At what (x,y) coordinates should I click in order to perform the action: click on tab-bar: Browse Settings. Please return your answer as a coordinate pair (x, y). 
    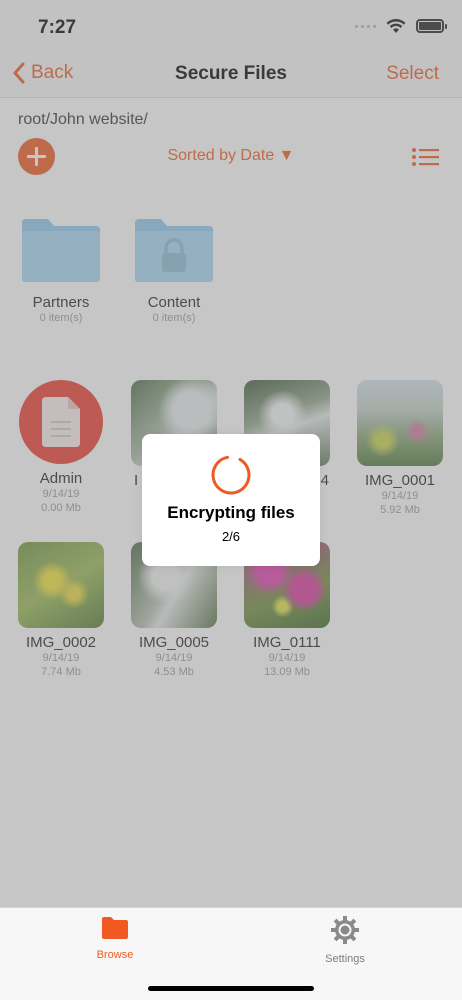
    Looking at the image, I should click on (231, 953).